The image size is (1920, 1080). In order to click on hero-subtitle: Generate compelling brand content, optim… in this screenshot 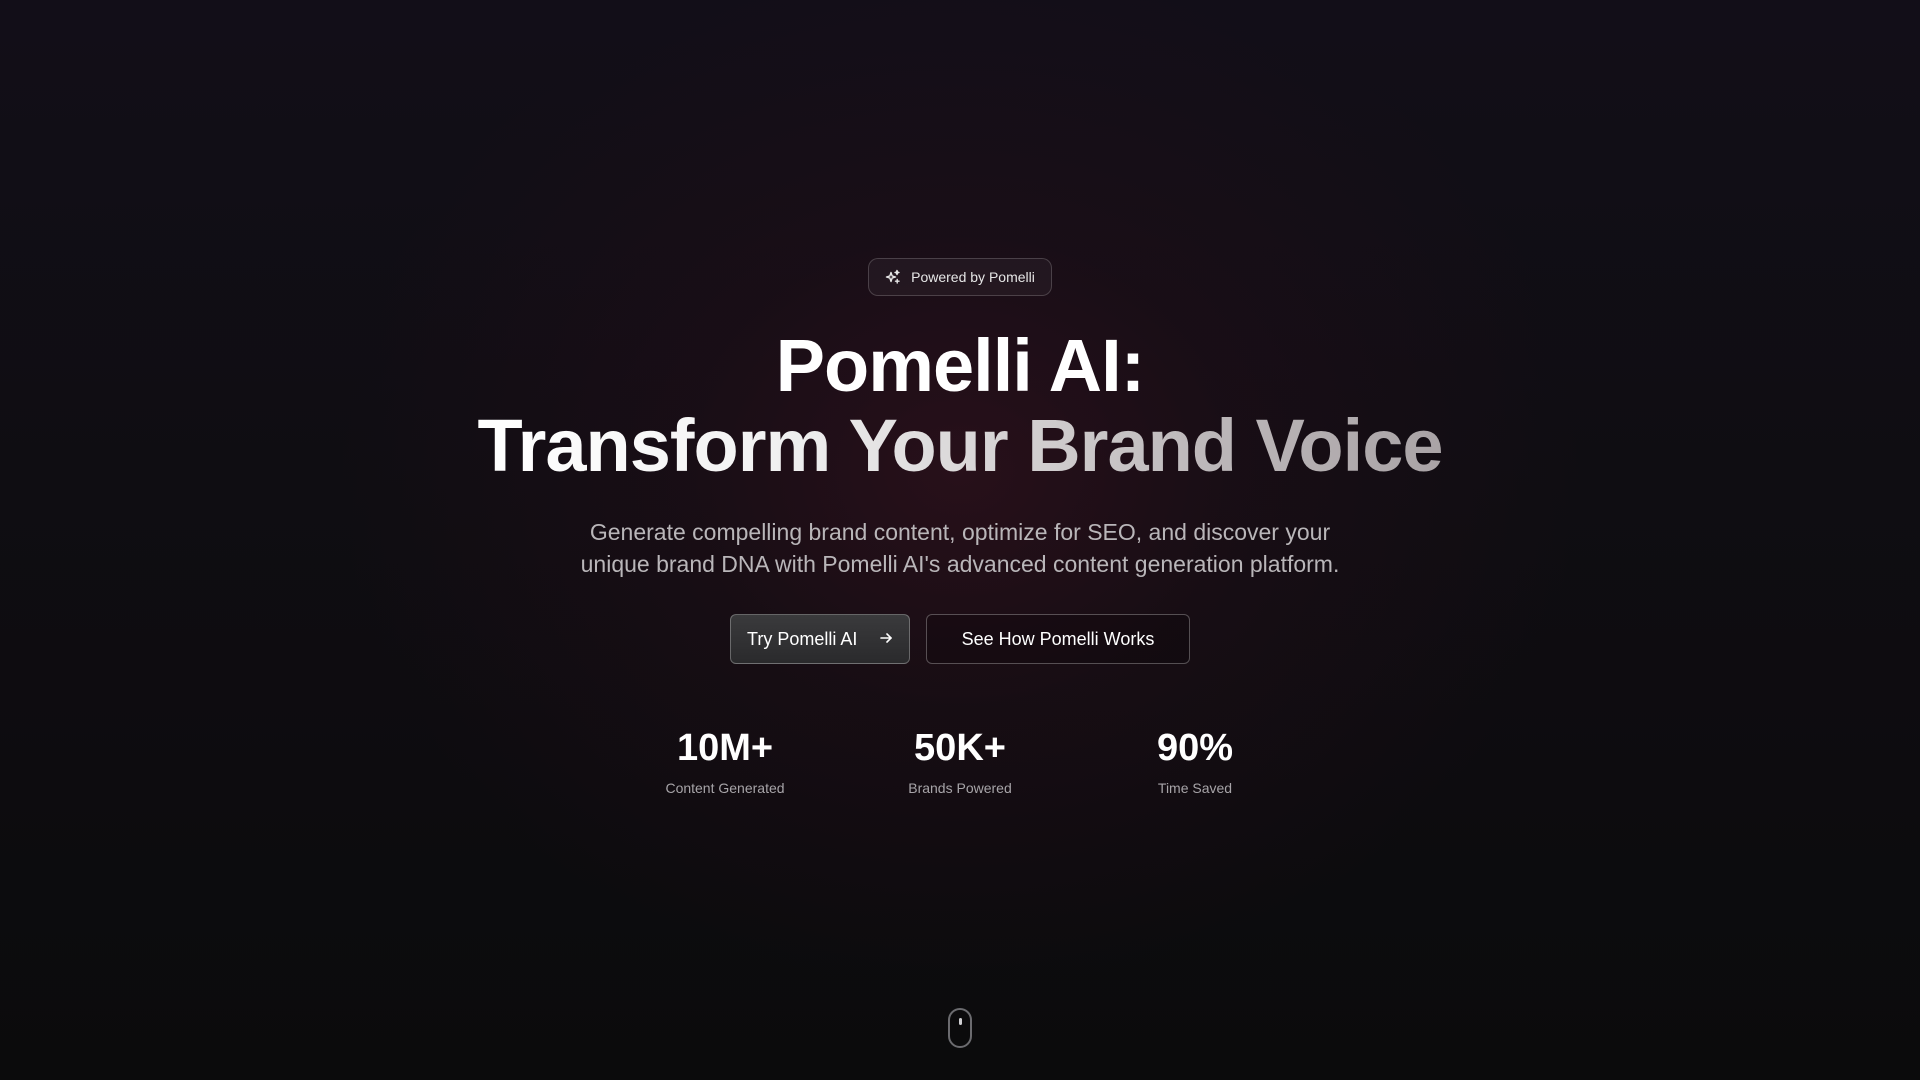, I will do `click(960, 548)`.